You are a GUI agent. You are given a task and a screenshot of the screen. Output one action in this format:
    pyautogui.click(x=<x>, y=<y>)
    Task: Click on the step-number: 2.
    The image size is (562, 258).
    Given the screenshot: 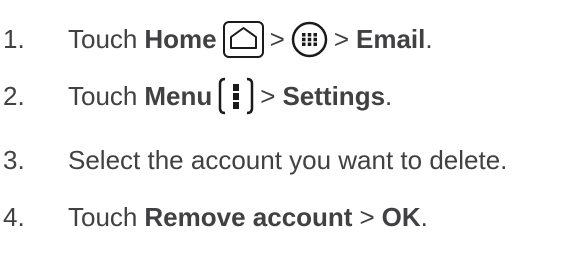 What is the action you would take?
    pyautogui.click(x=14, y=95)
    